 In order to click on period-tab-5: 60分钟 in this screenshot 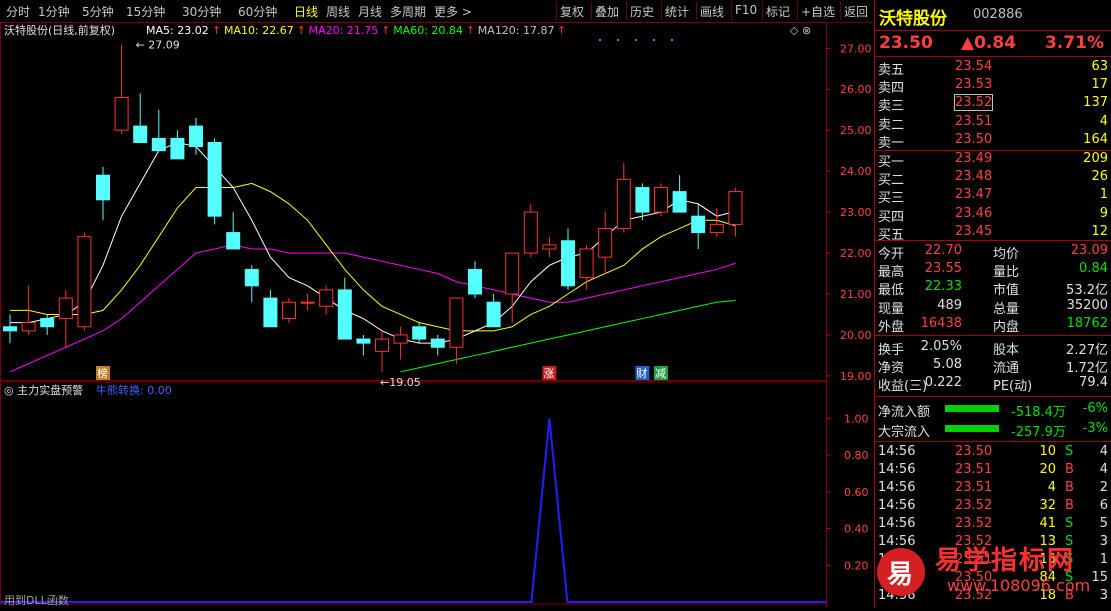, I will do `click(257, 11)`.